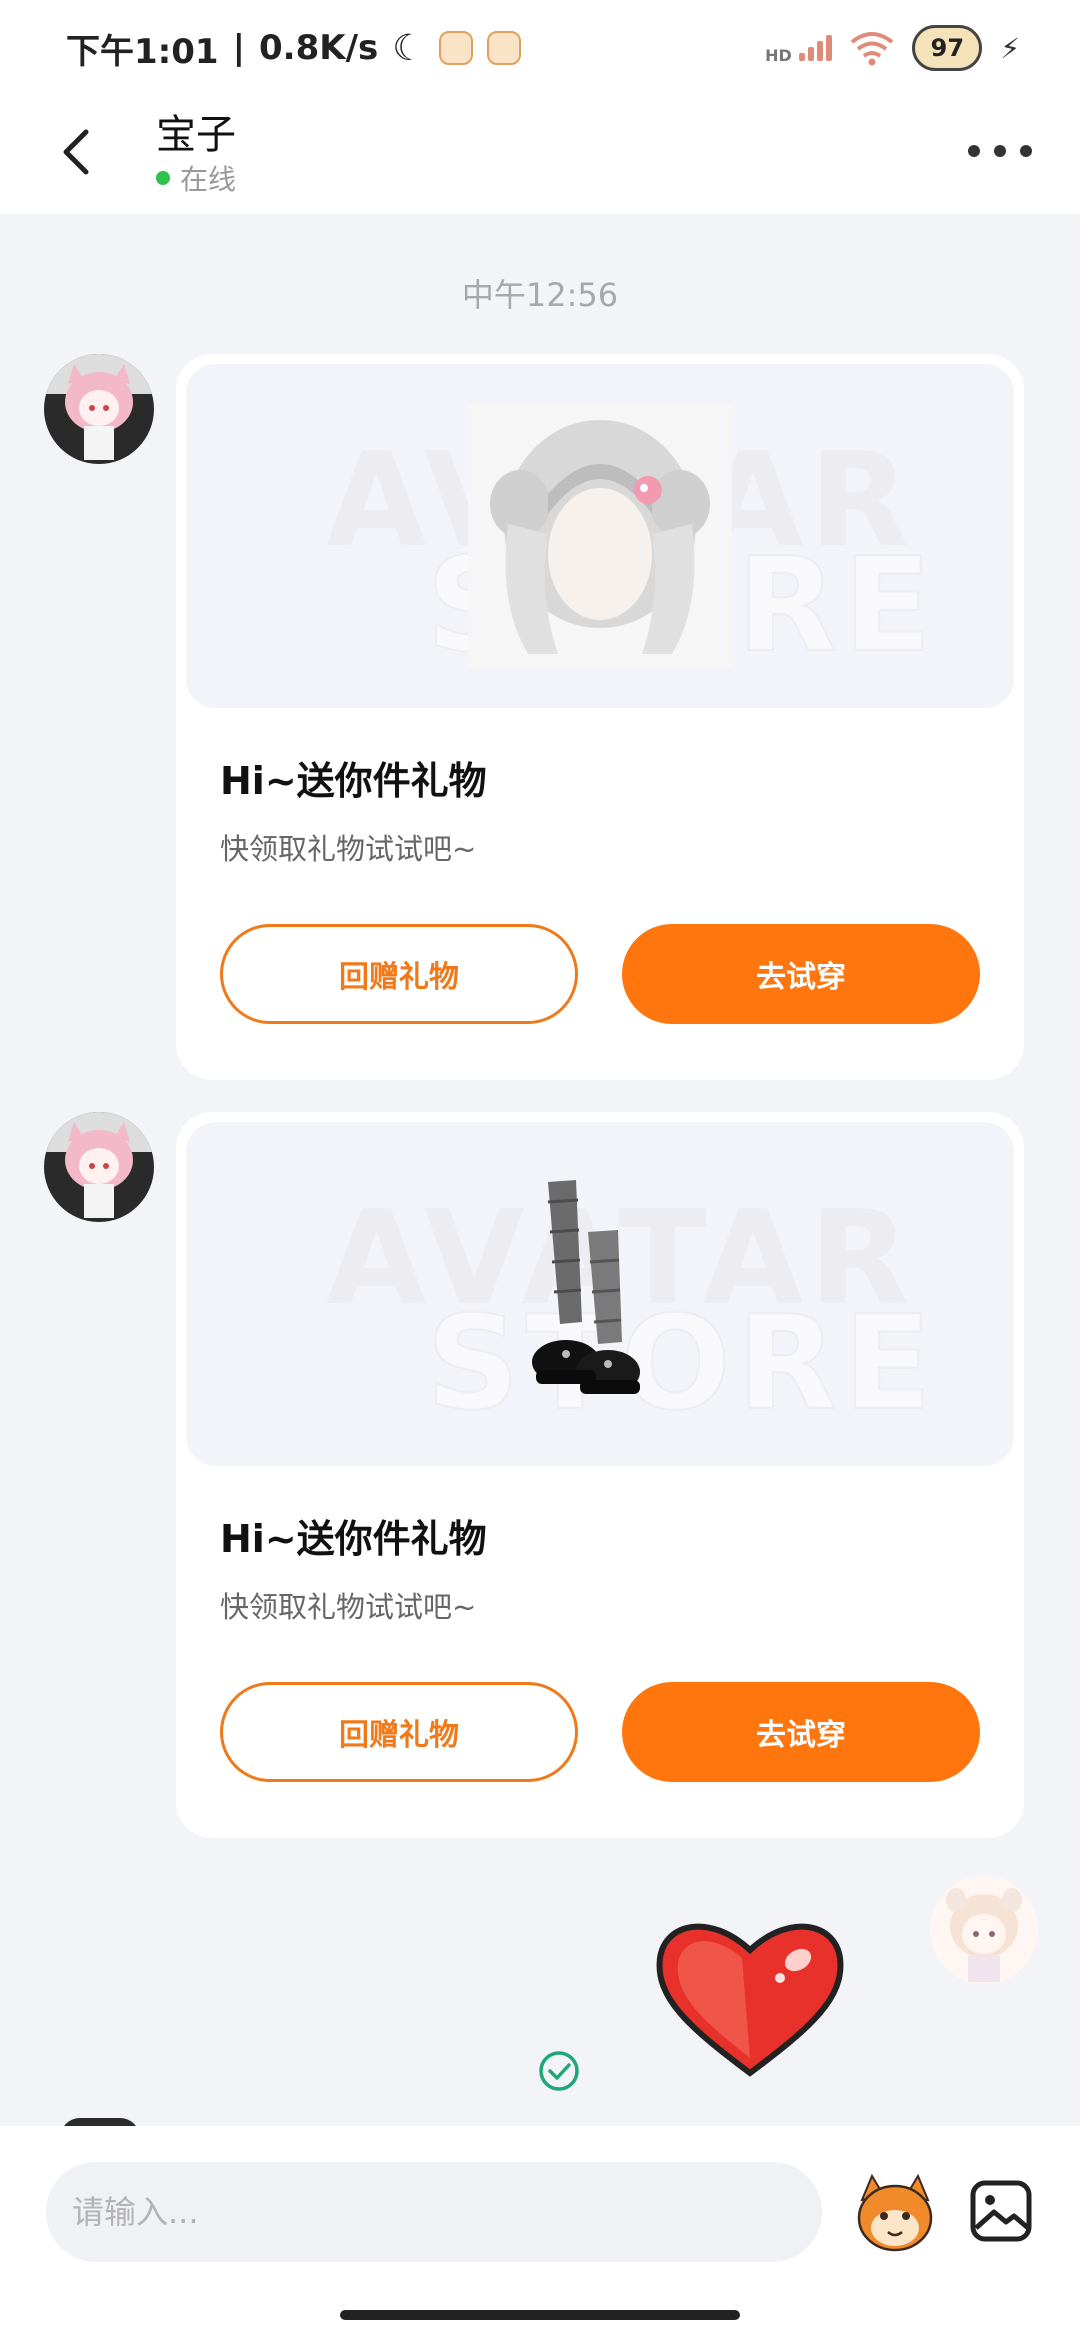 The image size is (1080, 2340). I want to click on hair-item-image, so click(600, 536).